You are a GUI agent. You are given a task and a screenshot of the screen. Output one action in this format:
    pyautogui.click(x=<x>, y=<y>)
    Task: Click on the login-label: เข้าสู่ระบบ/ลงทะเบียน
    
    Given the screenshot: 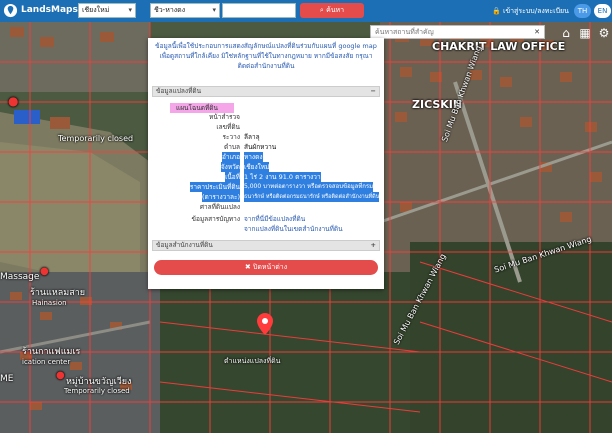 What is the action you would take?
    pyautogui.click(x=535, y=11)
    